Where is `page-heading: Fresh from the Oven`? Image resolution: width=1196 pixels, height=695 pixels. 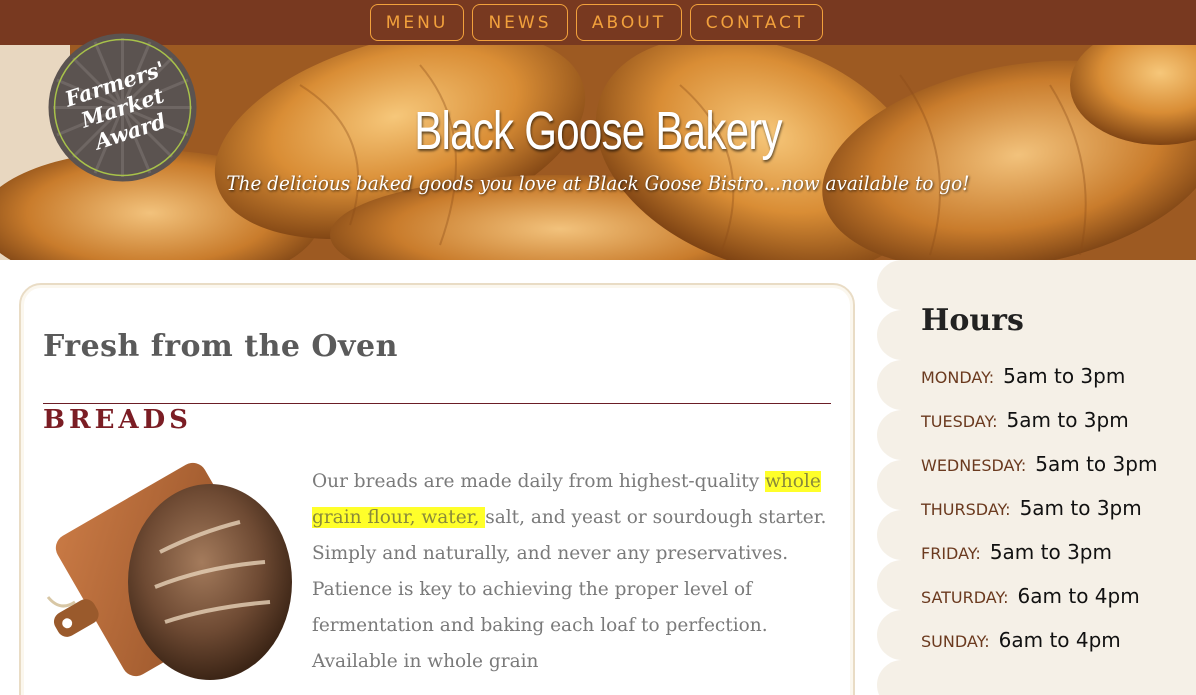 page-heading: Fresh from the Oven is located at coordinates (220, 346).